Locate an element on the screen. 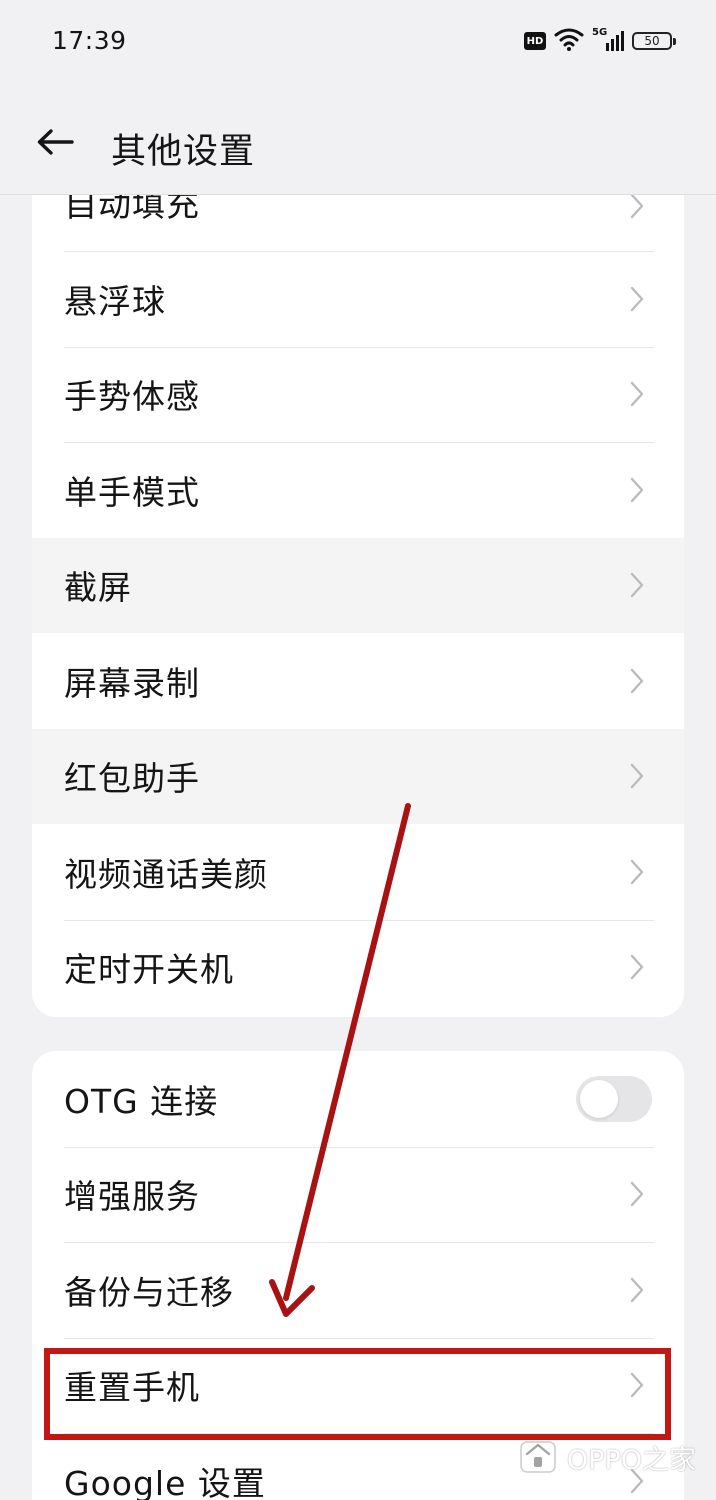 Image resolution: width=716 pixels, height=1500 pixels. settings-row-scheduled-power: 定时开关机 is located at coordinates (358, 967).